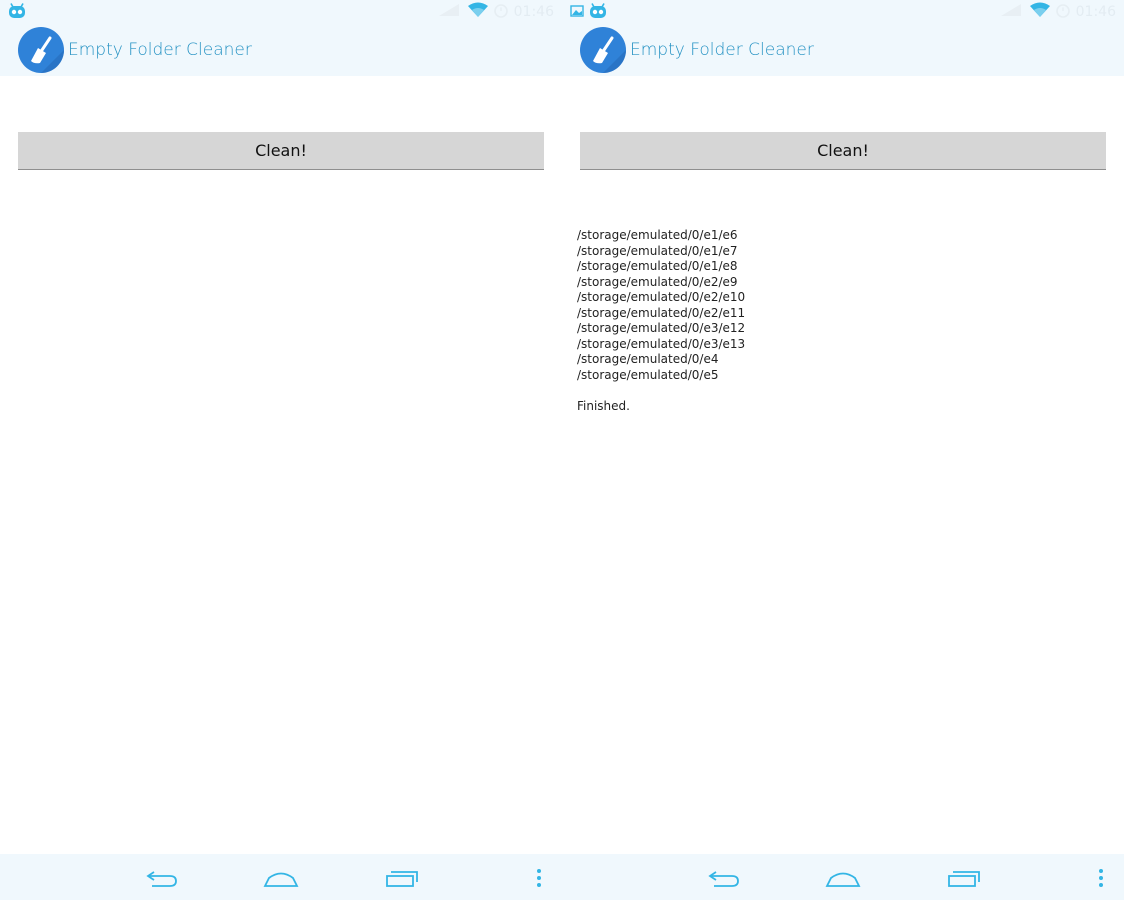  I want to click on log-line: /storage/emulated/0/e2/e10, so click(661, 297).